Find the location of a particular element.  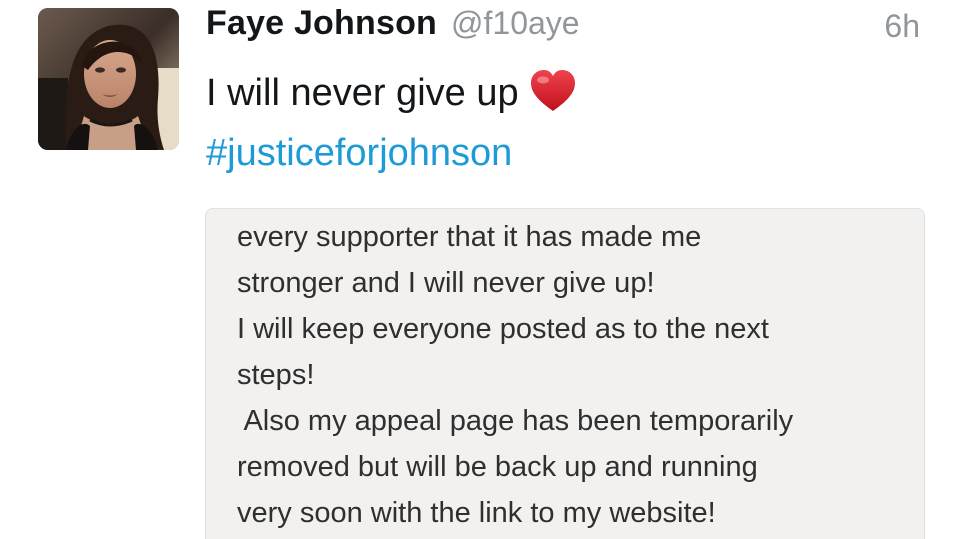

tweet-text-line: I will never give up is located at coordinates (391, 93).